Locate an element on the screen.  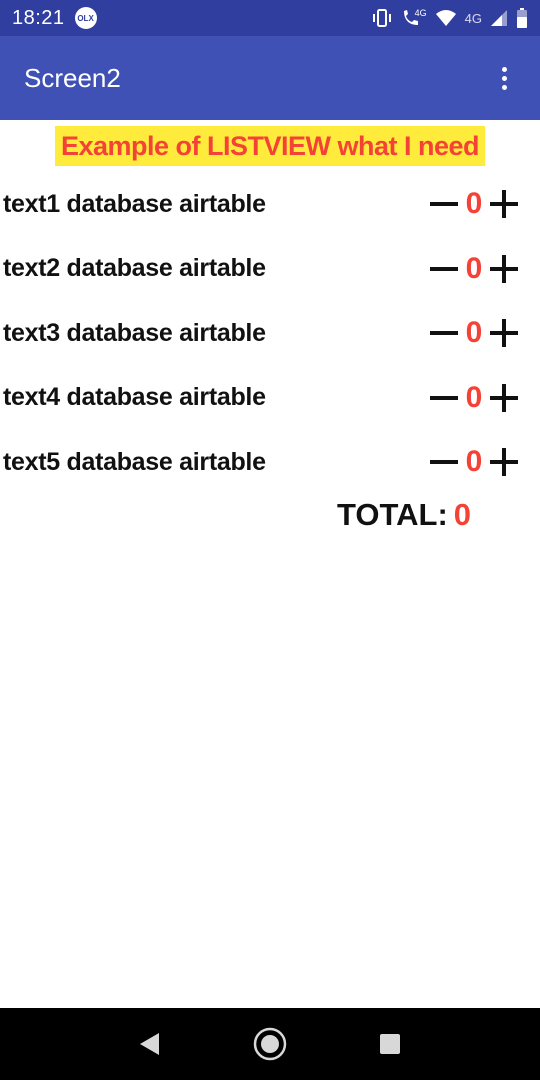
list-item: text3 database airtable 0 is located at coordinates (270, 333).